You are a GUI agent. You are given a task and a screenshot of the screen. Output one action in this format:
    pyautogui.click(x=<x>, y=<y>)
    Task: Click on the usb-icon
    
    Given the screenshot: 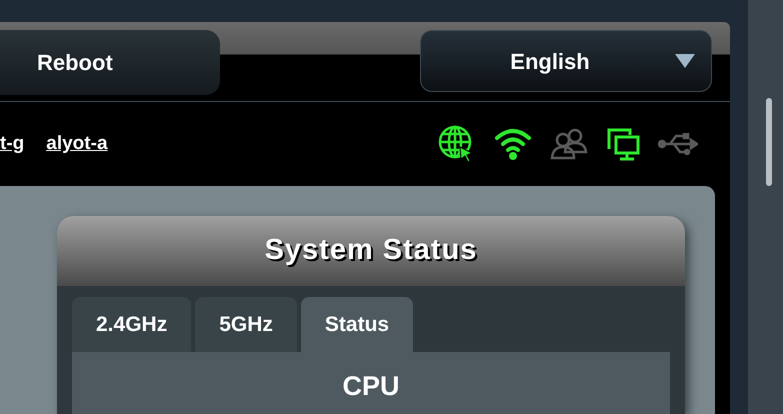 What is the action you would take?
    pyautogui.click(x=678, y=144)
    